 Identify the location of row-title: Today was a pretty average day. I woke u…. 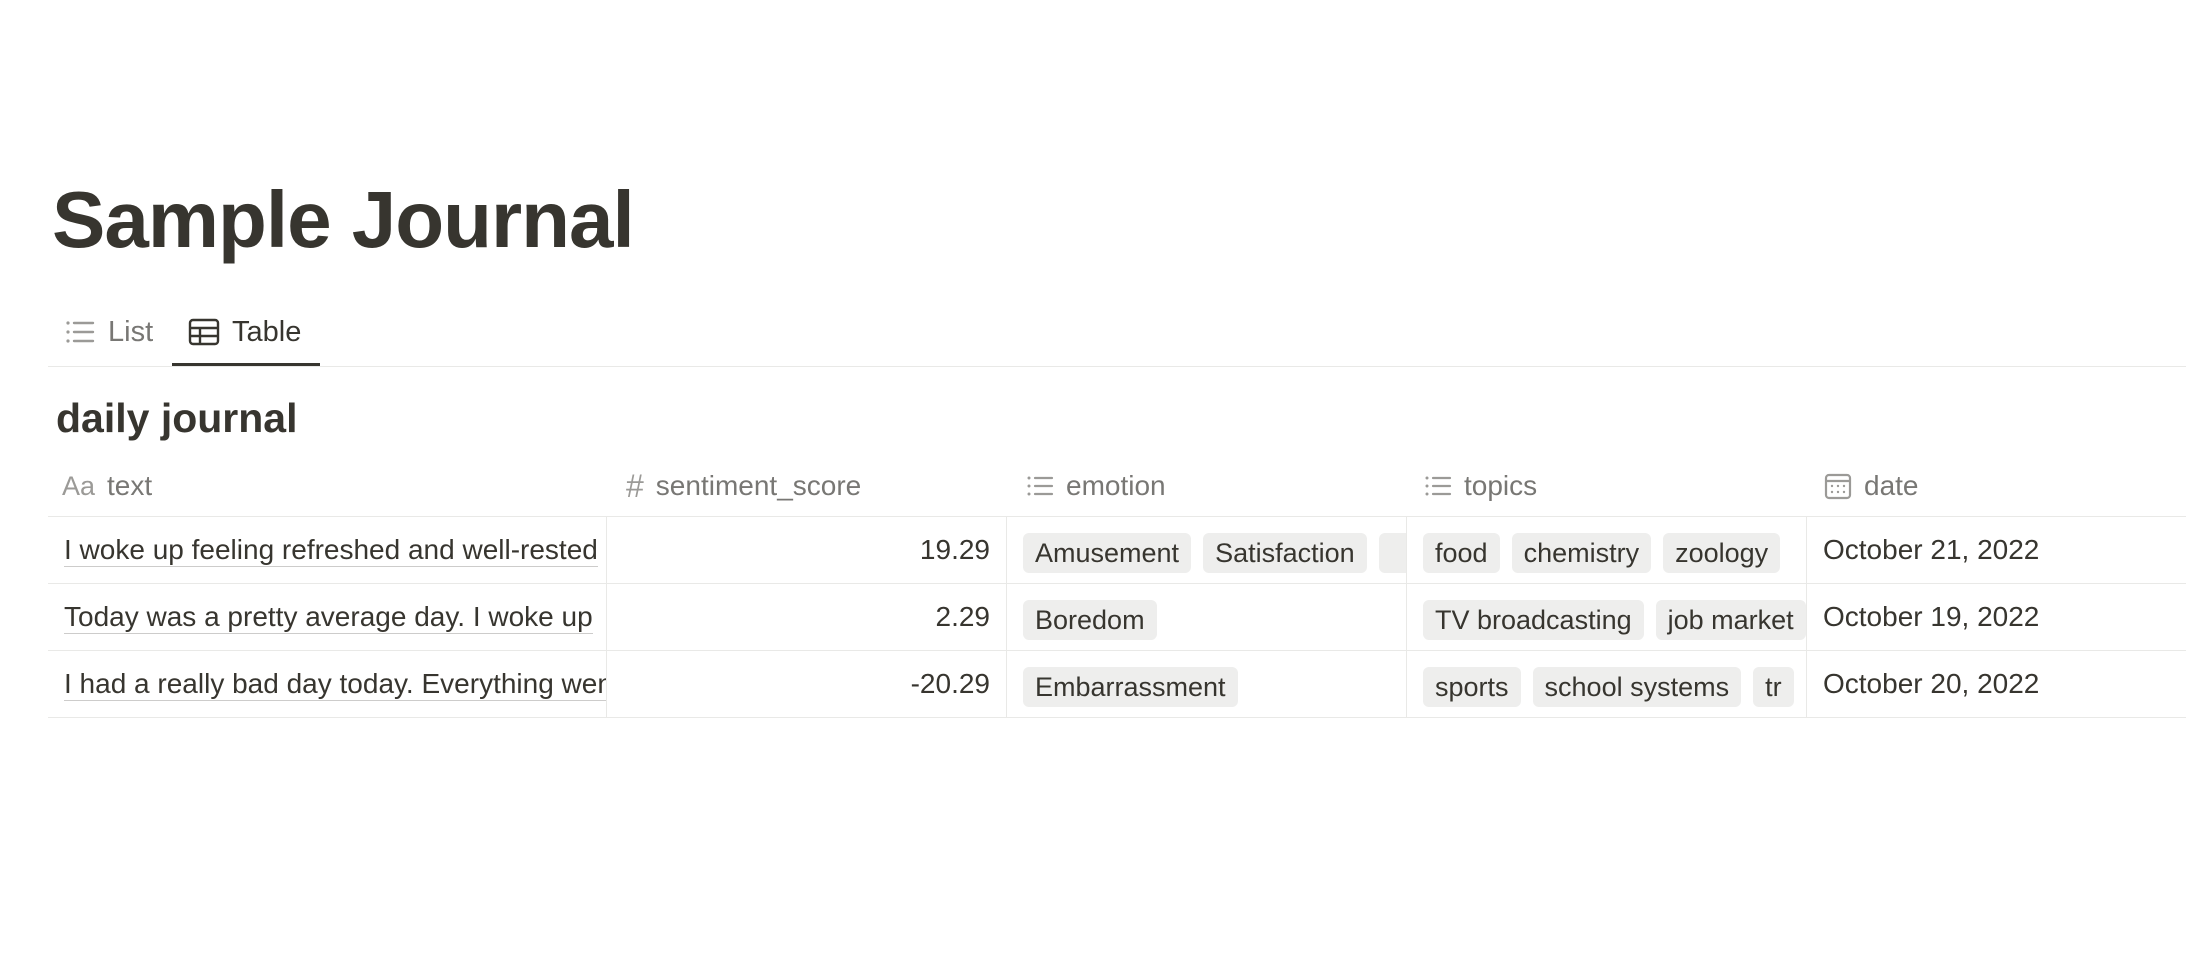
(328, 617).